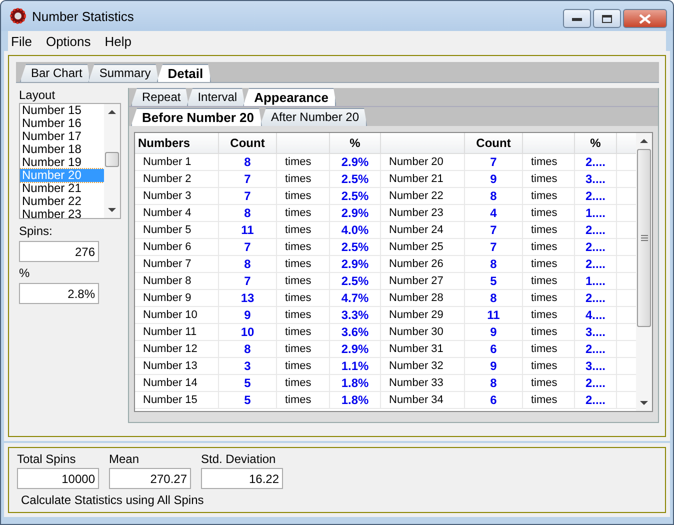 The width and height of the screenshot is (674, 525). What do you see at coordinates (177, 400) in the screenshot?
I see `table-cell: Number 15` at bounding box center [177, 400].